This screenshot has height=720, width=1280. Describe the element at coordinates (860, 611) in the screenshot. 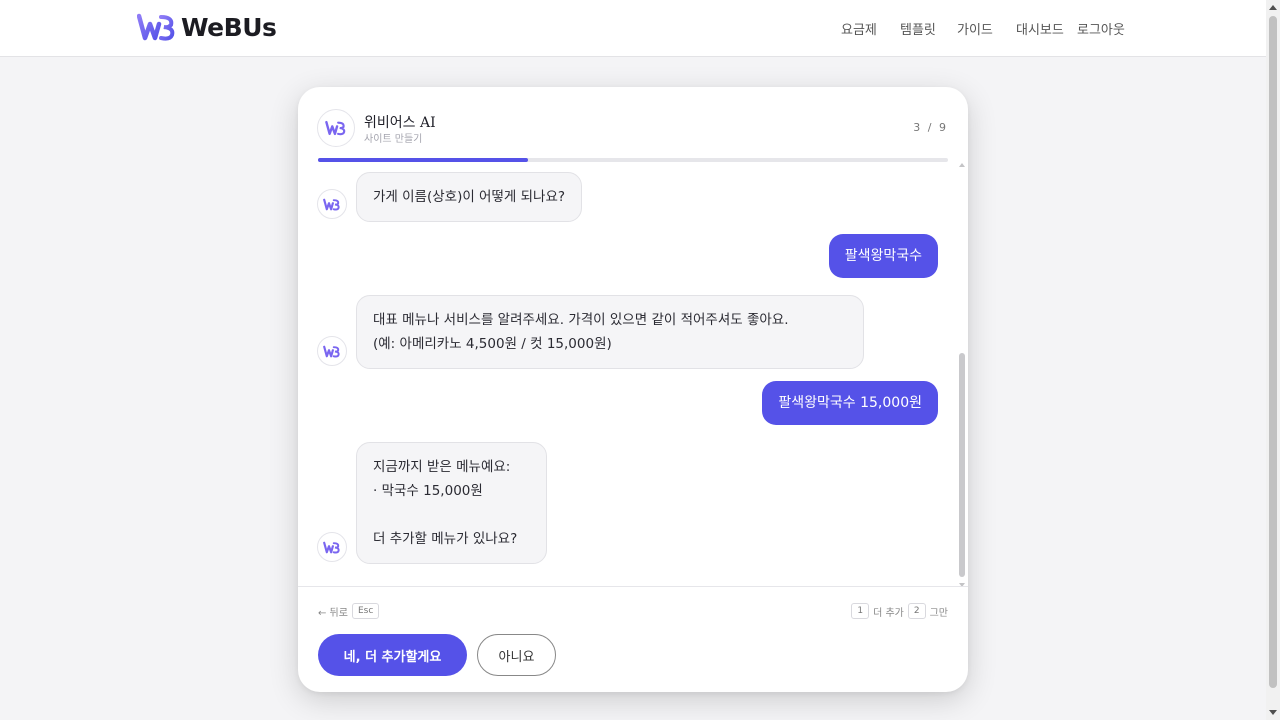

I see `key-1: 1` at that location.